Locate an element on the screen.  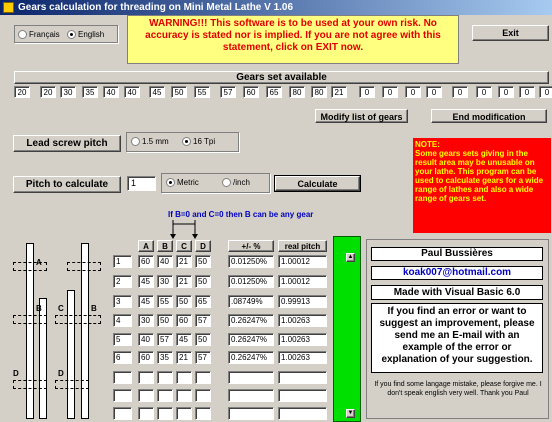
table-header: B is located at coordinates (165, 246).